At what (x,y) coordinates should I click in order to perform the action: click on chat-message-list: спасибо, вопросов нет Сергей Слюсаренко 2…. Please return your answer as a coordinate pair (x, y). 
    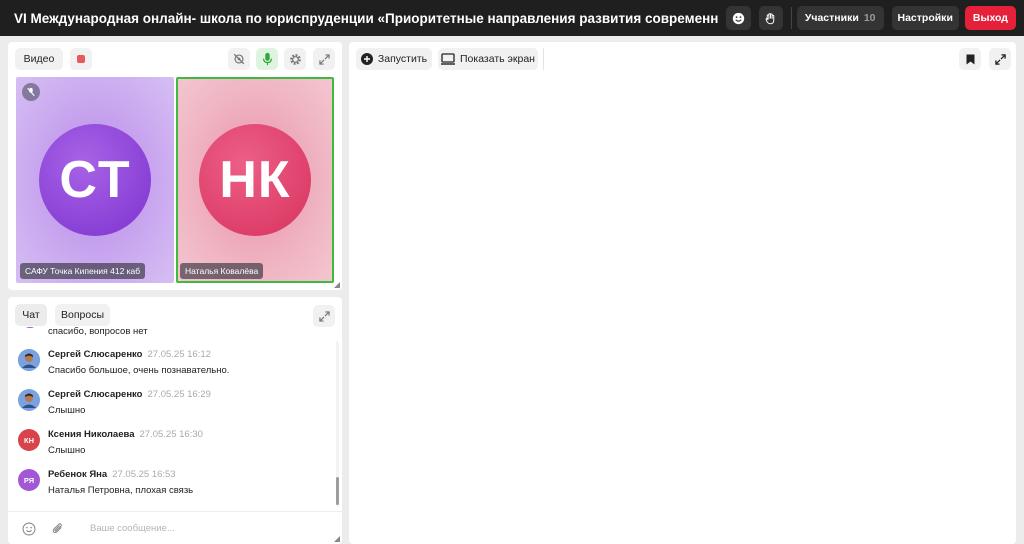
    Looking at the image, I should click on (175, 418).